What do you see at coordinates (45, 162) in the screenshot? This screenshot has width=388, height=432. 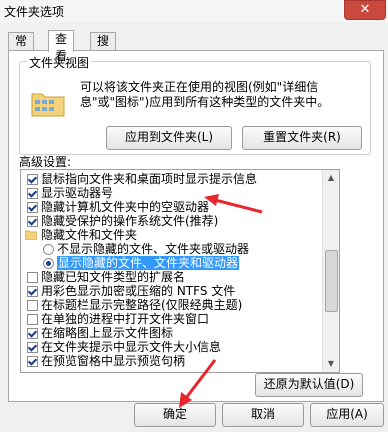 I see `advanced-settings-label: 高级设置:` at bounding box center [45, 162].